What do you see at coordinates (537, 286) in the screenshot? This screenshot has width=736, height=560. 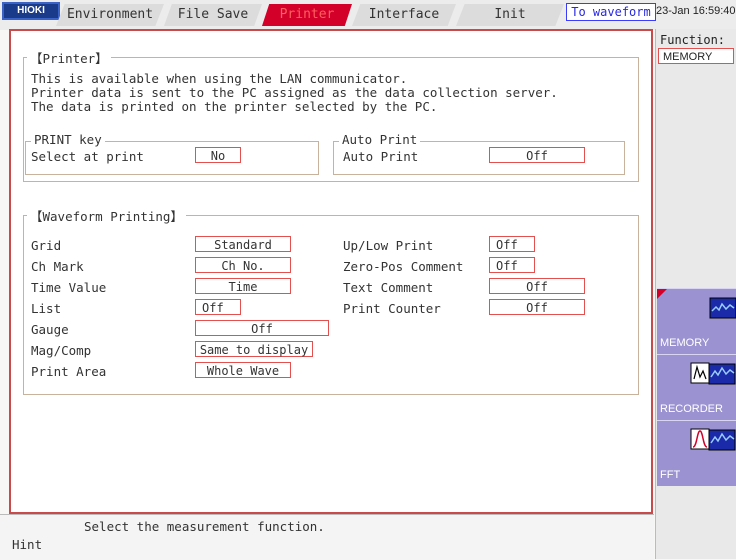 I see `text-comment-value: Off` at bounding box center [537, 286].